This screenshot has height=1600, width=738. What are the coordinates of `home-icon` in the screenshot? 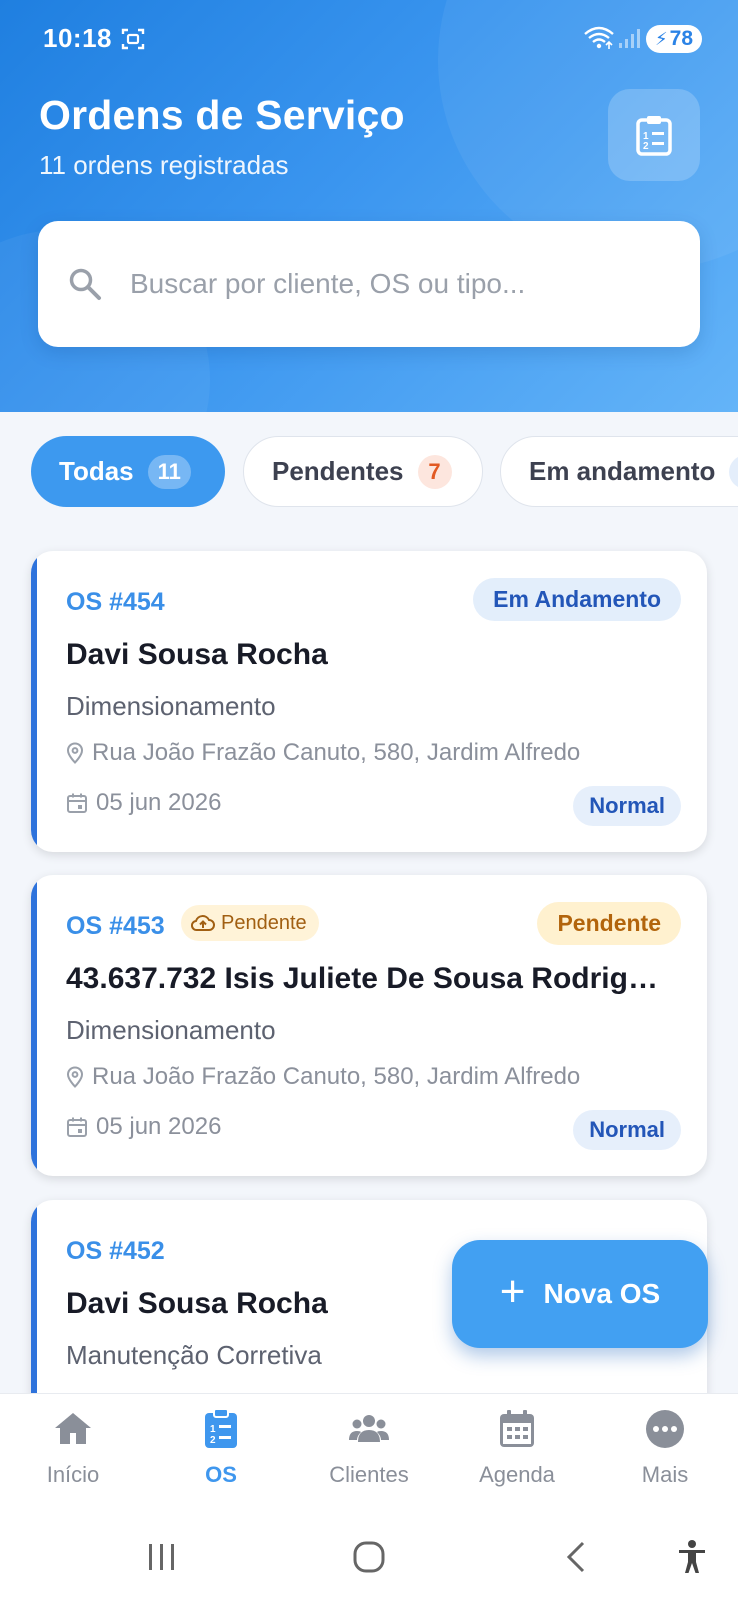 It's located at (73, 1428).